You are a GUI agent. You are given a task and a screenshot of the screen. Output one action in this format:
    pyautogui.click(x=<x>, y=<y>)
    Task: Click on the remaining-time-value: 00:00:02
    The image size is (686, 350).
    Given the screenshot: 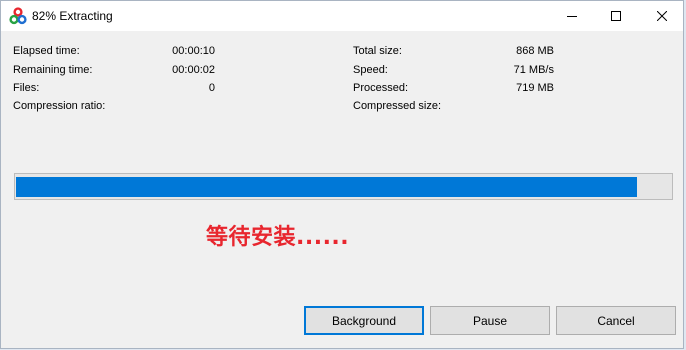 What is the action you would take?
    pyautogui.click(x=193, y=70)
    